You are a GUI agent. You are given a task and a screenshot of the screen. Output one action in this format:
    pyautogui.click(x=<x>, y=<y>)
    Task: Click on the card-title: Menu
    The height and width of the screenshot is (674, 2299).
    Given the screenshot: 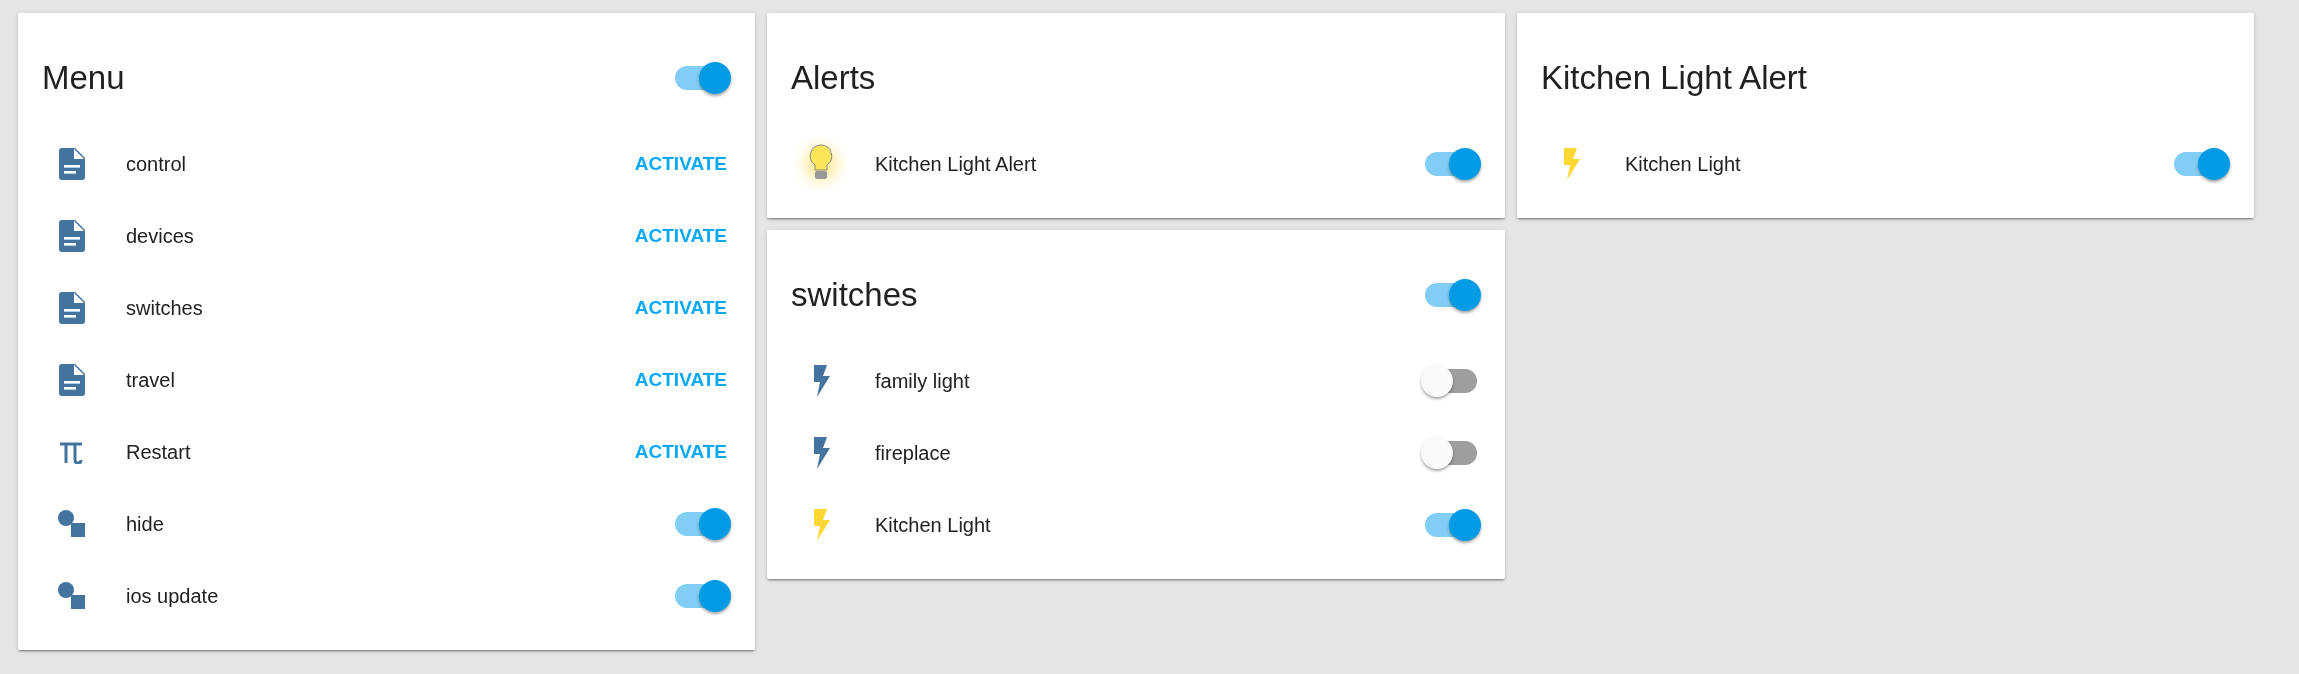 What is the action you would take?
    pyautogui.click(x=83, y=78)
    